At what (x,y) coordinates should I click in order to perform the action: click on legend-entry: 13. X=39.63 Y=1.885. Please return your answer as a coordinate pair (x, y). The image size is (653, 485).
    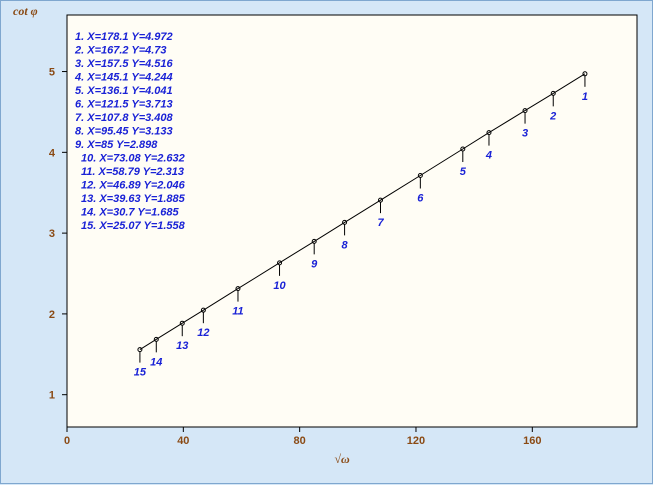
    Looking at the image, I should click on (133, 199).